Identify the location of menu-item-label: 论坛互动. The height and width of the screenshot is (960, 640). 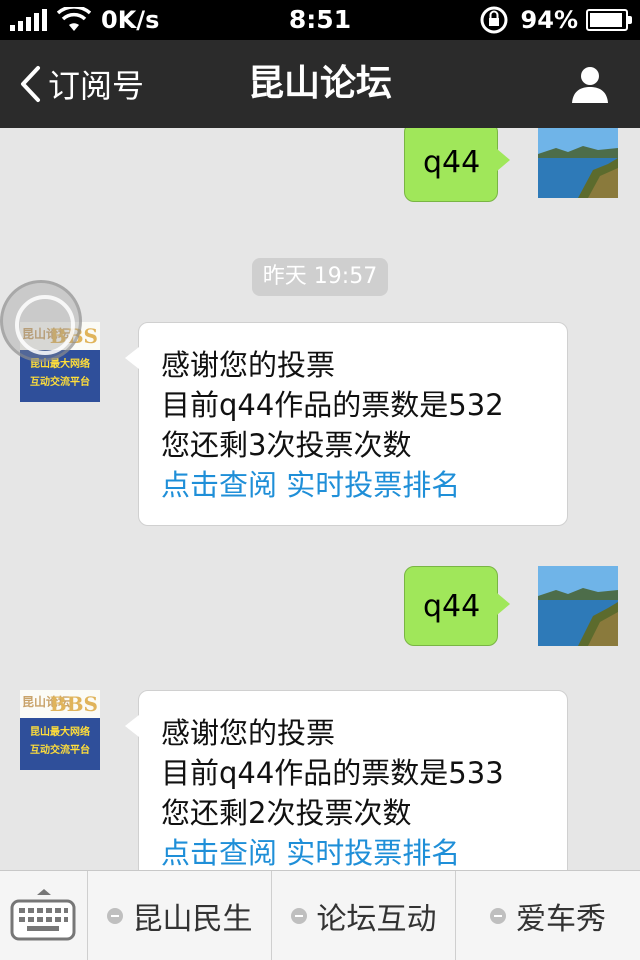
(376, 919).